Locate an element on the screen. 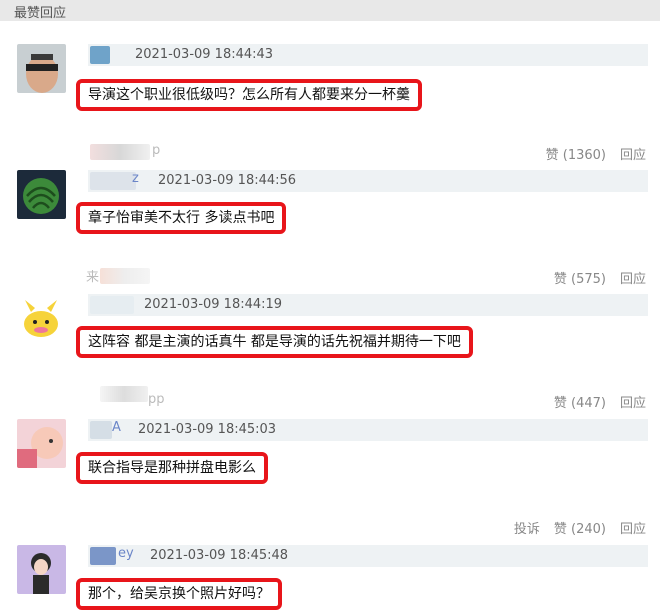 The width and height of the screenshot is (660, 610). like-button: 赞 (575) is located at coordinates (580, 277).